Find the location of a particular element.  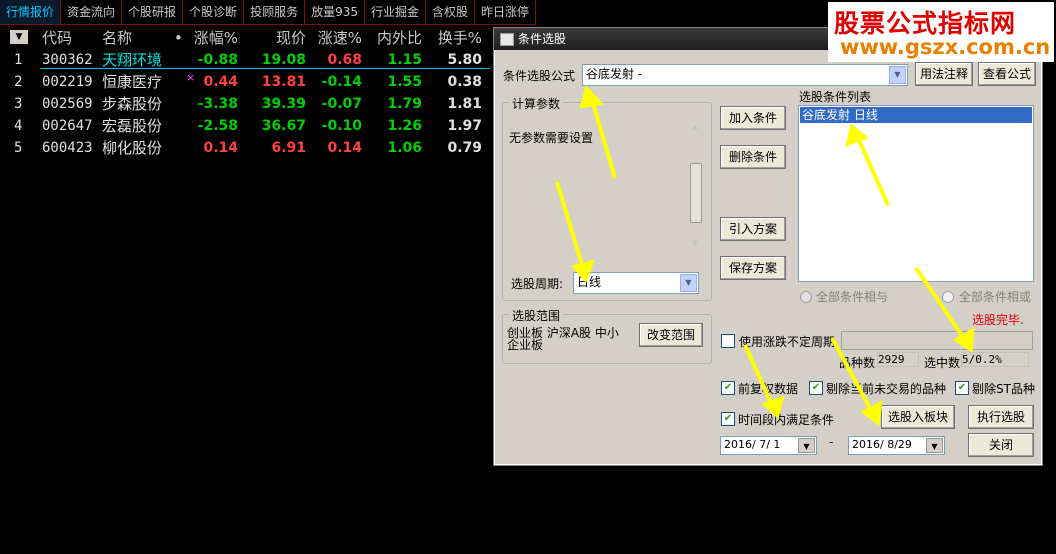

turnover-rate: 1.81 is located at coordinates (464, 104).